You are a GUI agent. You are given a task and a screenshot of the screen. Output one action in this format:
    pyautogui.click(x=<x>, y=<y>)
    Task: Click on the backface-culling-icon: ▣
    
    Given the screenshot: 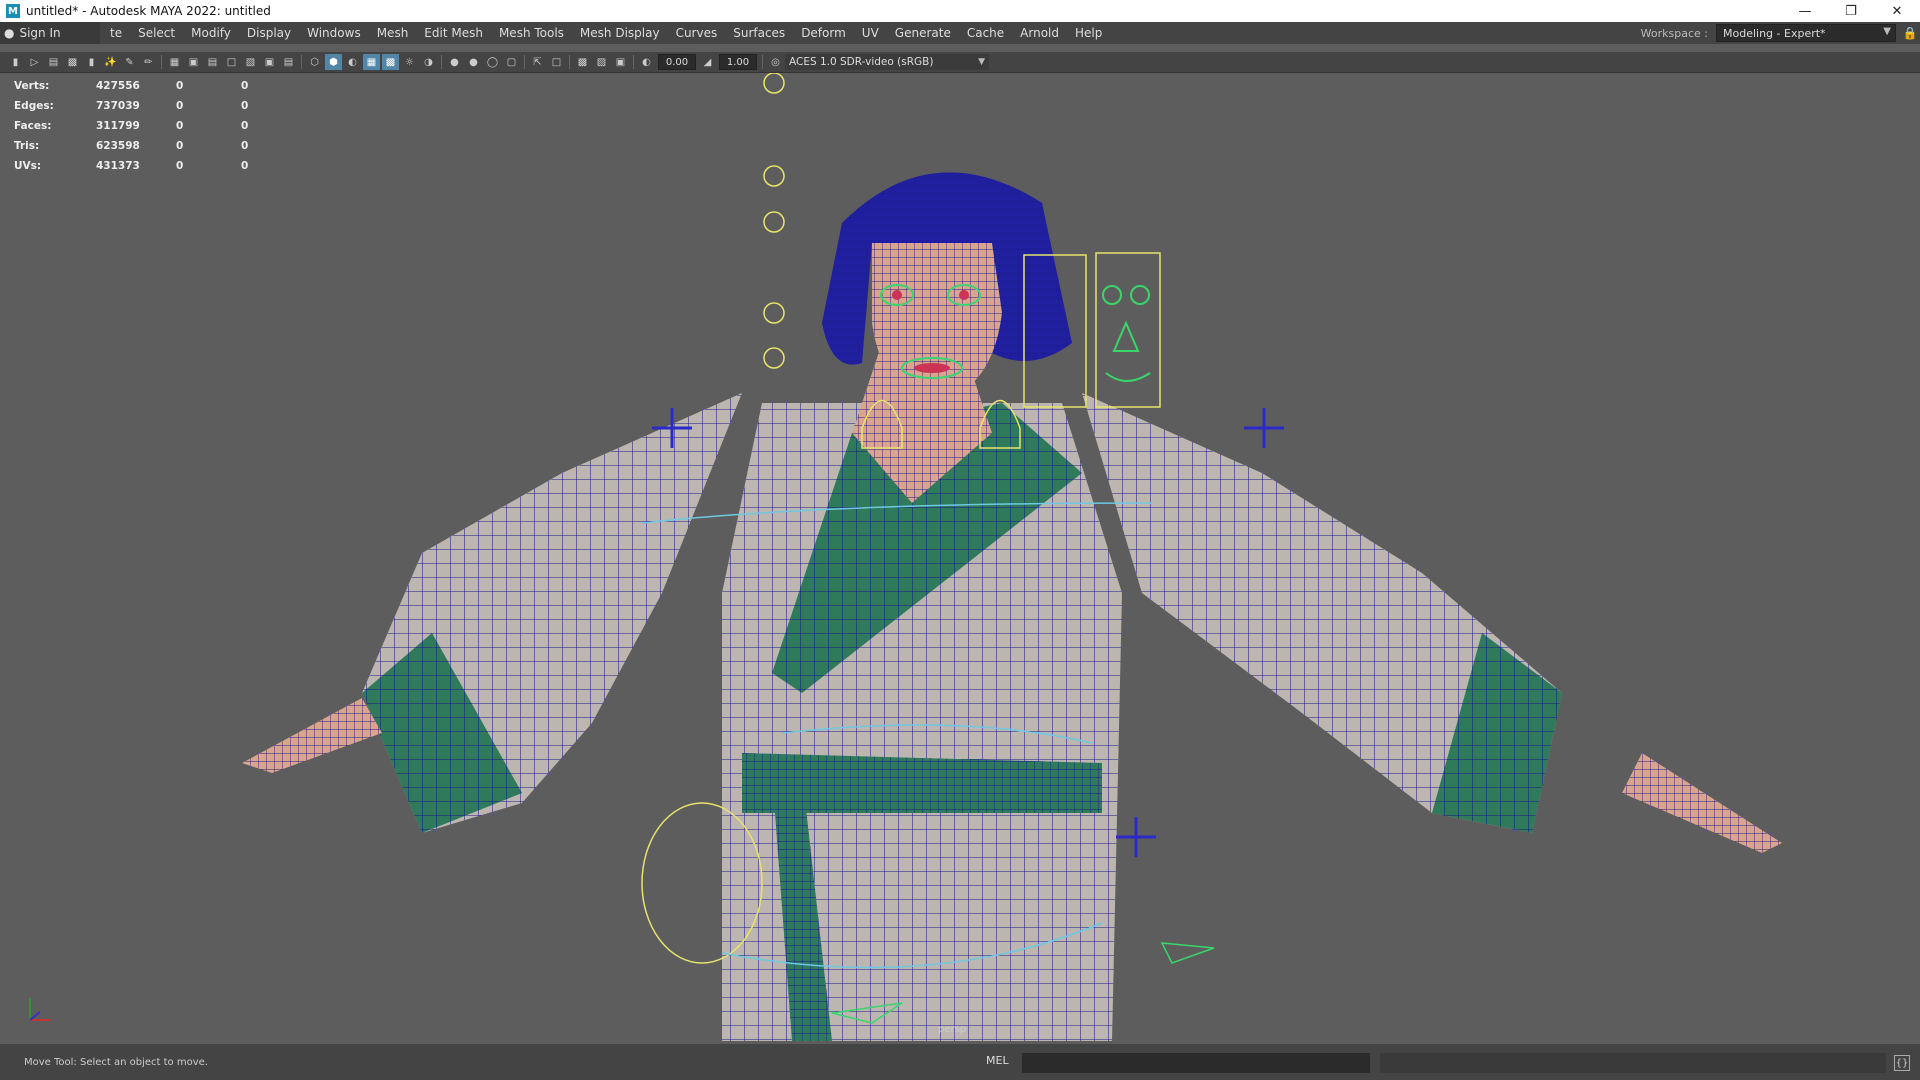 What is the action you would take?
    pyautogui.click(x=620, y=62)
    